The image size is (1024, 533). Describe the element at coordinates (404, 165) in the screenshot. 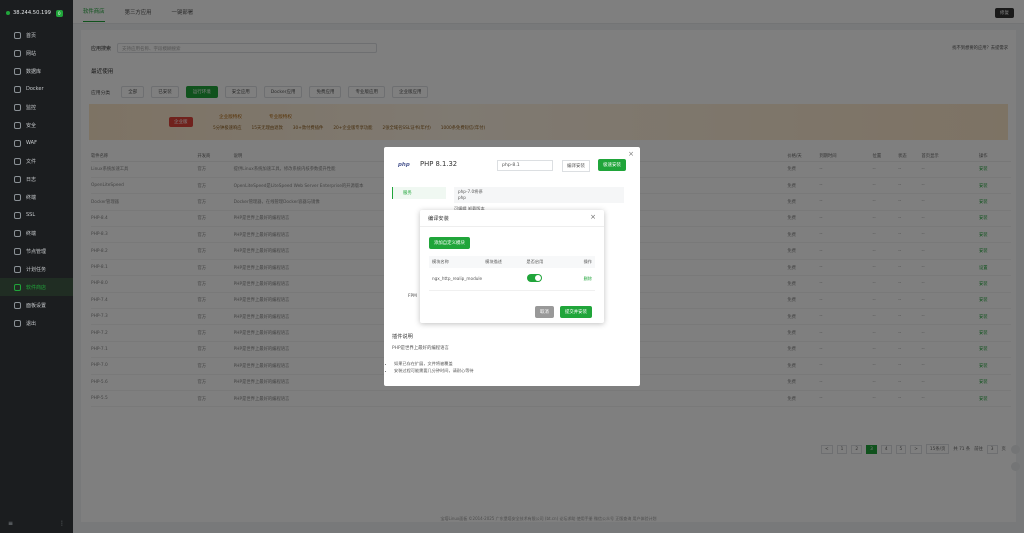

I see `php-logo-icon: php` at that location.